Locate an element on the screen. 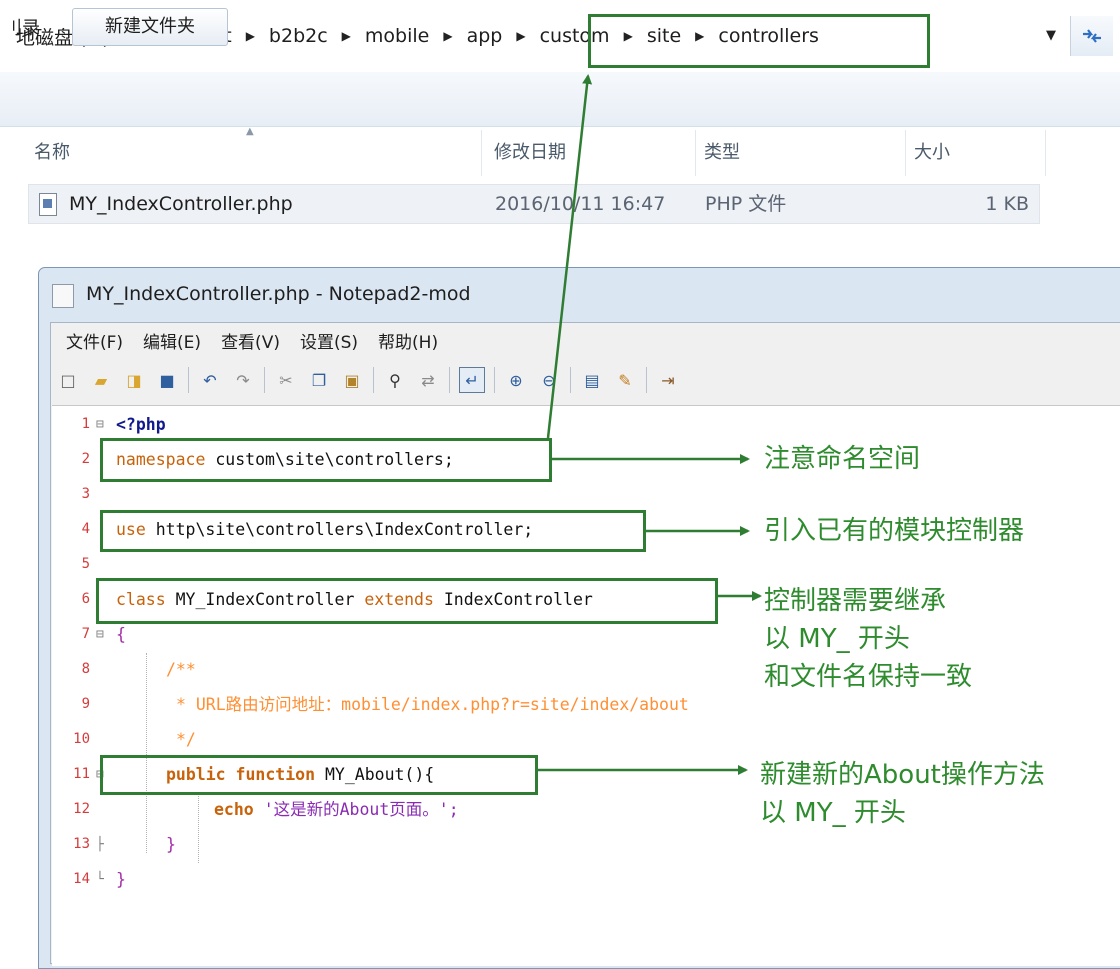 The height and width of the screenshot is (969, 1120). note-class: 控制器需要继承 以 MY_ 开头 和文件名保持一致 is located at coordinates (868, 639).